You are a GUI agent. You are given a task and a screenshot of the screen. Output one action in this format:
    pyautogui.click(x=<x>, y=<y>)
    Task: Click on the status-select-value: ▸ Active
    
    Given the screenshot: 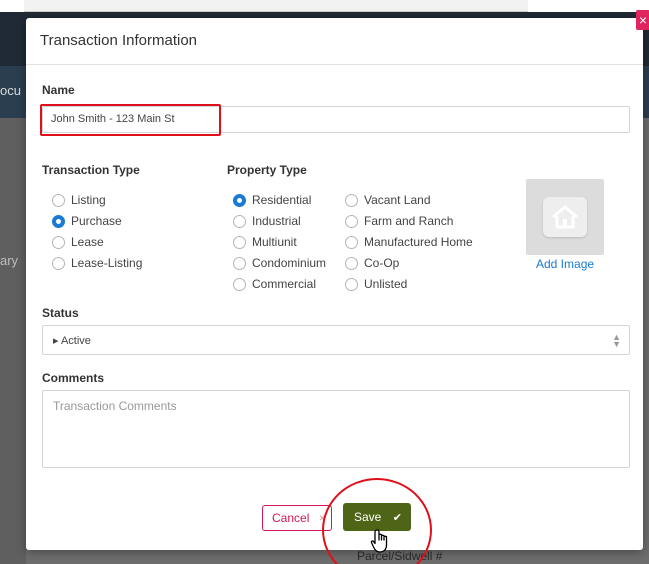 What is the action you would take?
    pyautogui.click(x=72, y=341)
    